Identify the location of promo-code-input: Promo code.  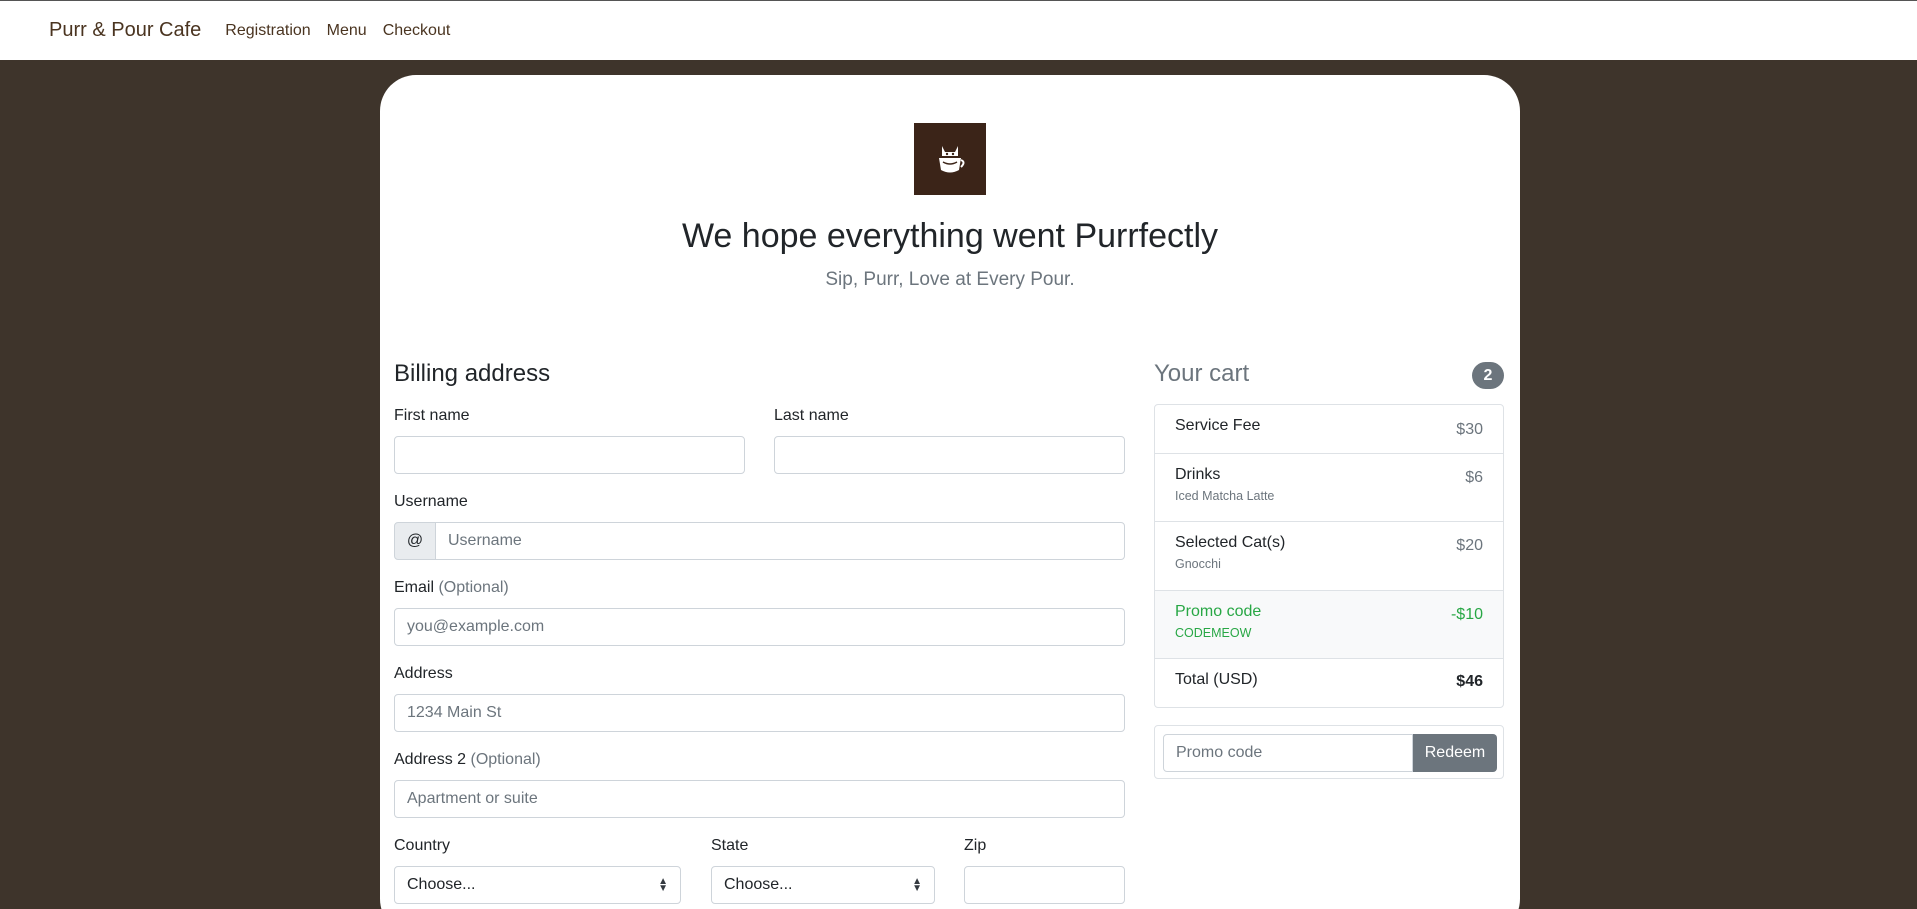
(1288, 753).